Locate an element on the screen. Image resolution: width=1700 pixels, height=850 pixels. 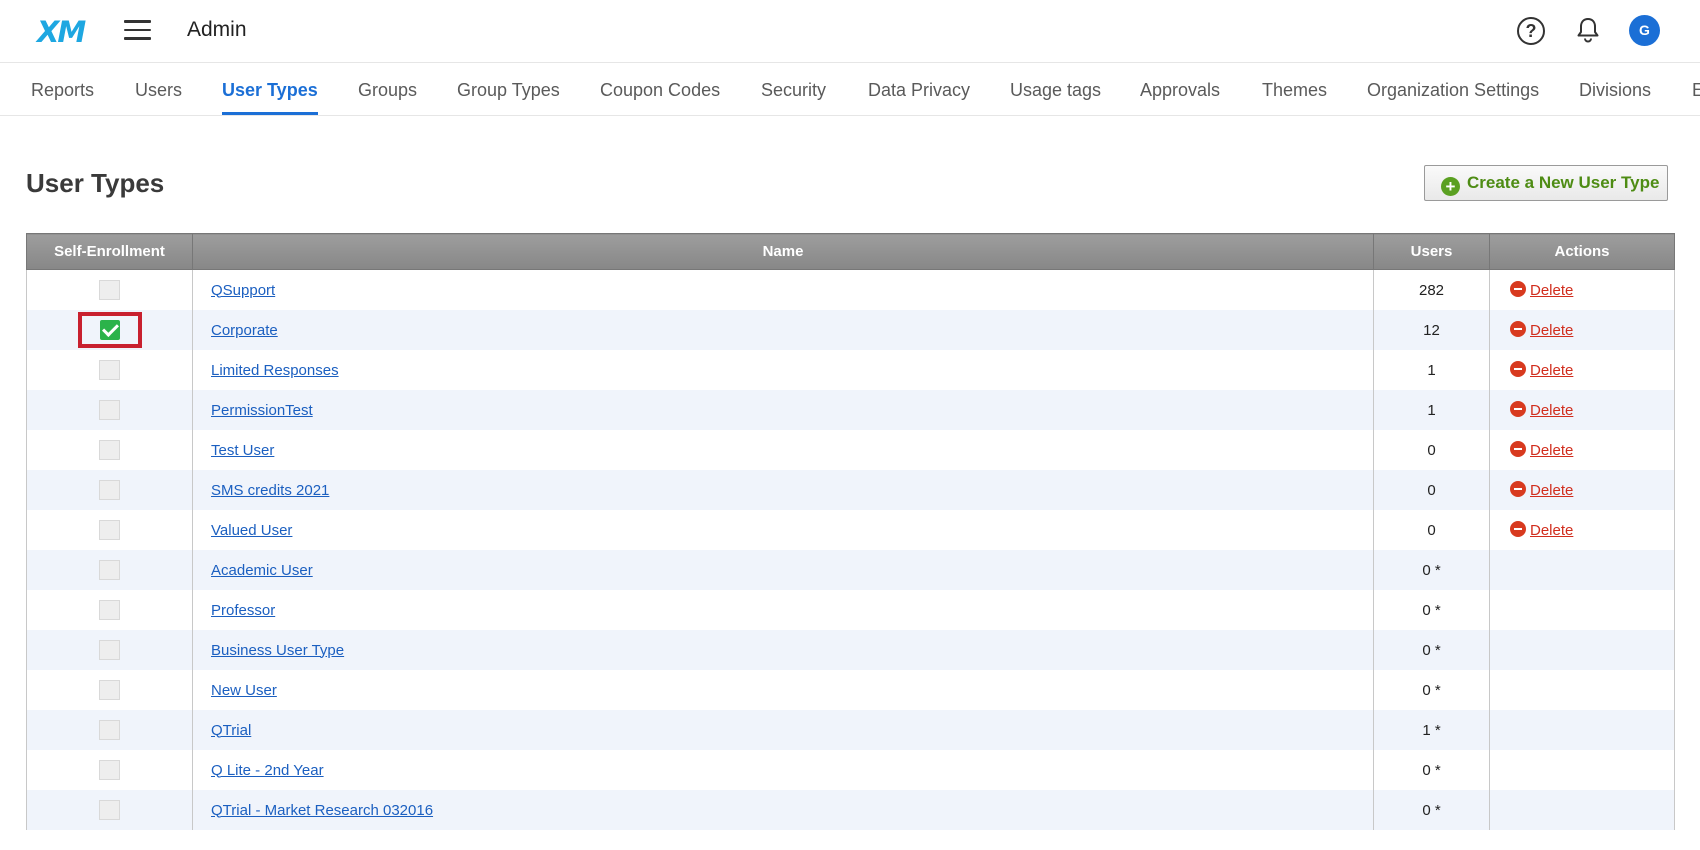
table-row: QTrial - Market Research 032016 0 * is located at coordinates (850, 810).